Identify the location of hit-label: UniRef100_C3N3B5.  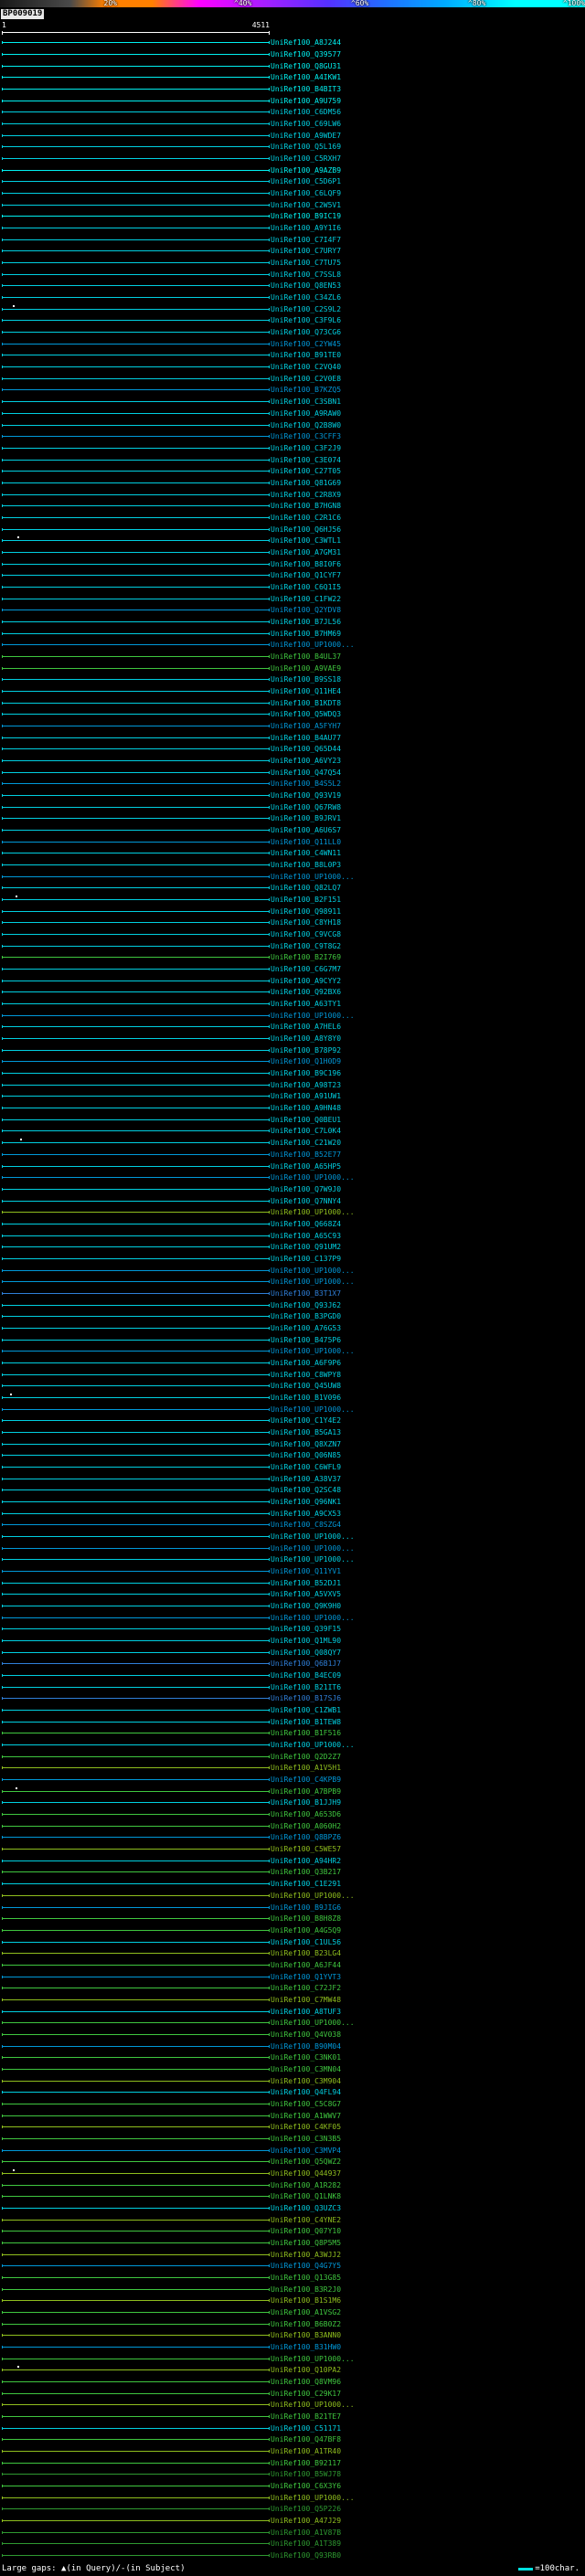
(306, 2139).